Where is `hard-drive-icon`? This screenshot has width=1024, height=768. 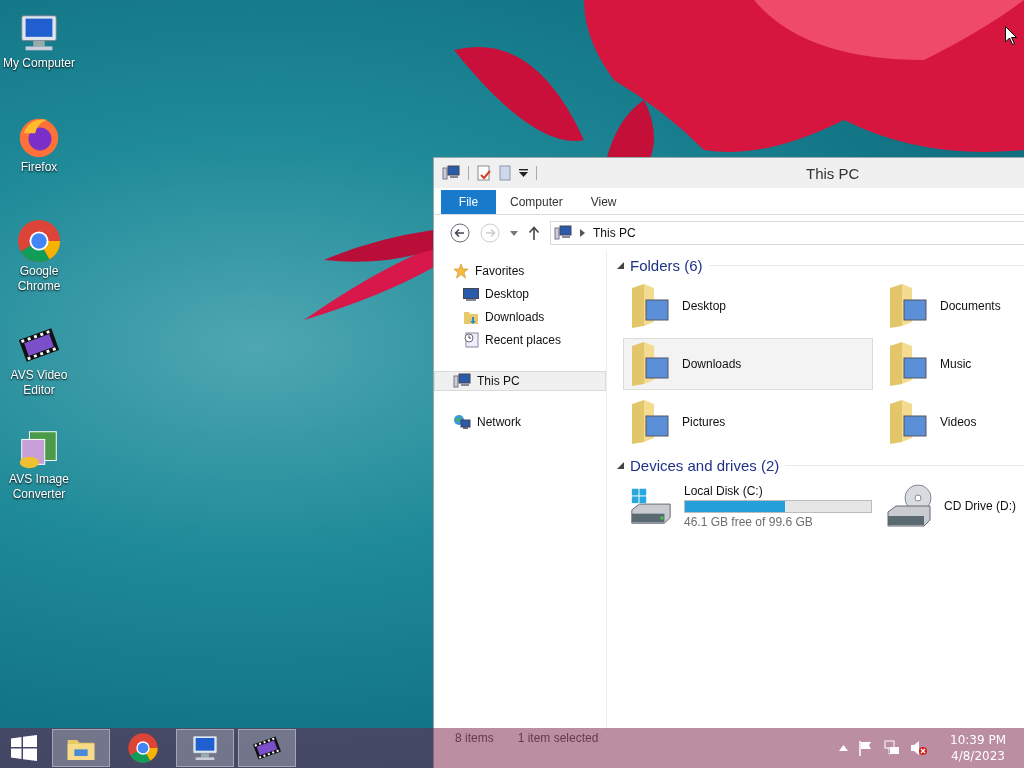
hard-drive-icon is located at coordinates (651, 506).